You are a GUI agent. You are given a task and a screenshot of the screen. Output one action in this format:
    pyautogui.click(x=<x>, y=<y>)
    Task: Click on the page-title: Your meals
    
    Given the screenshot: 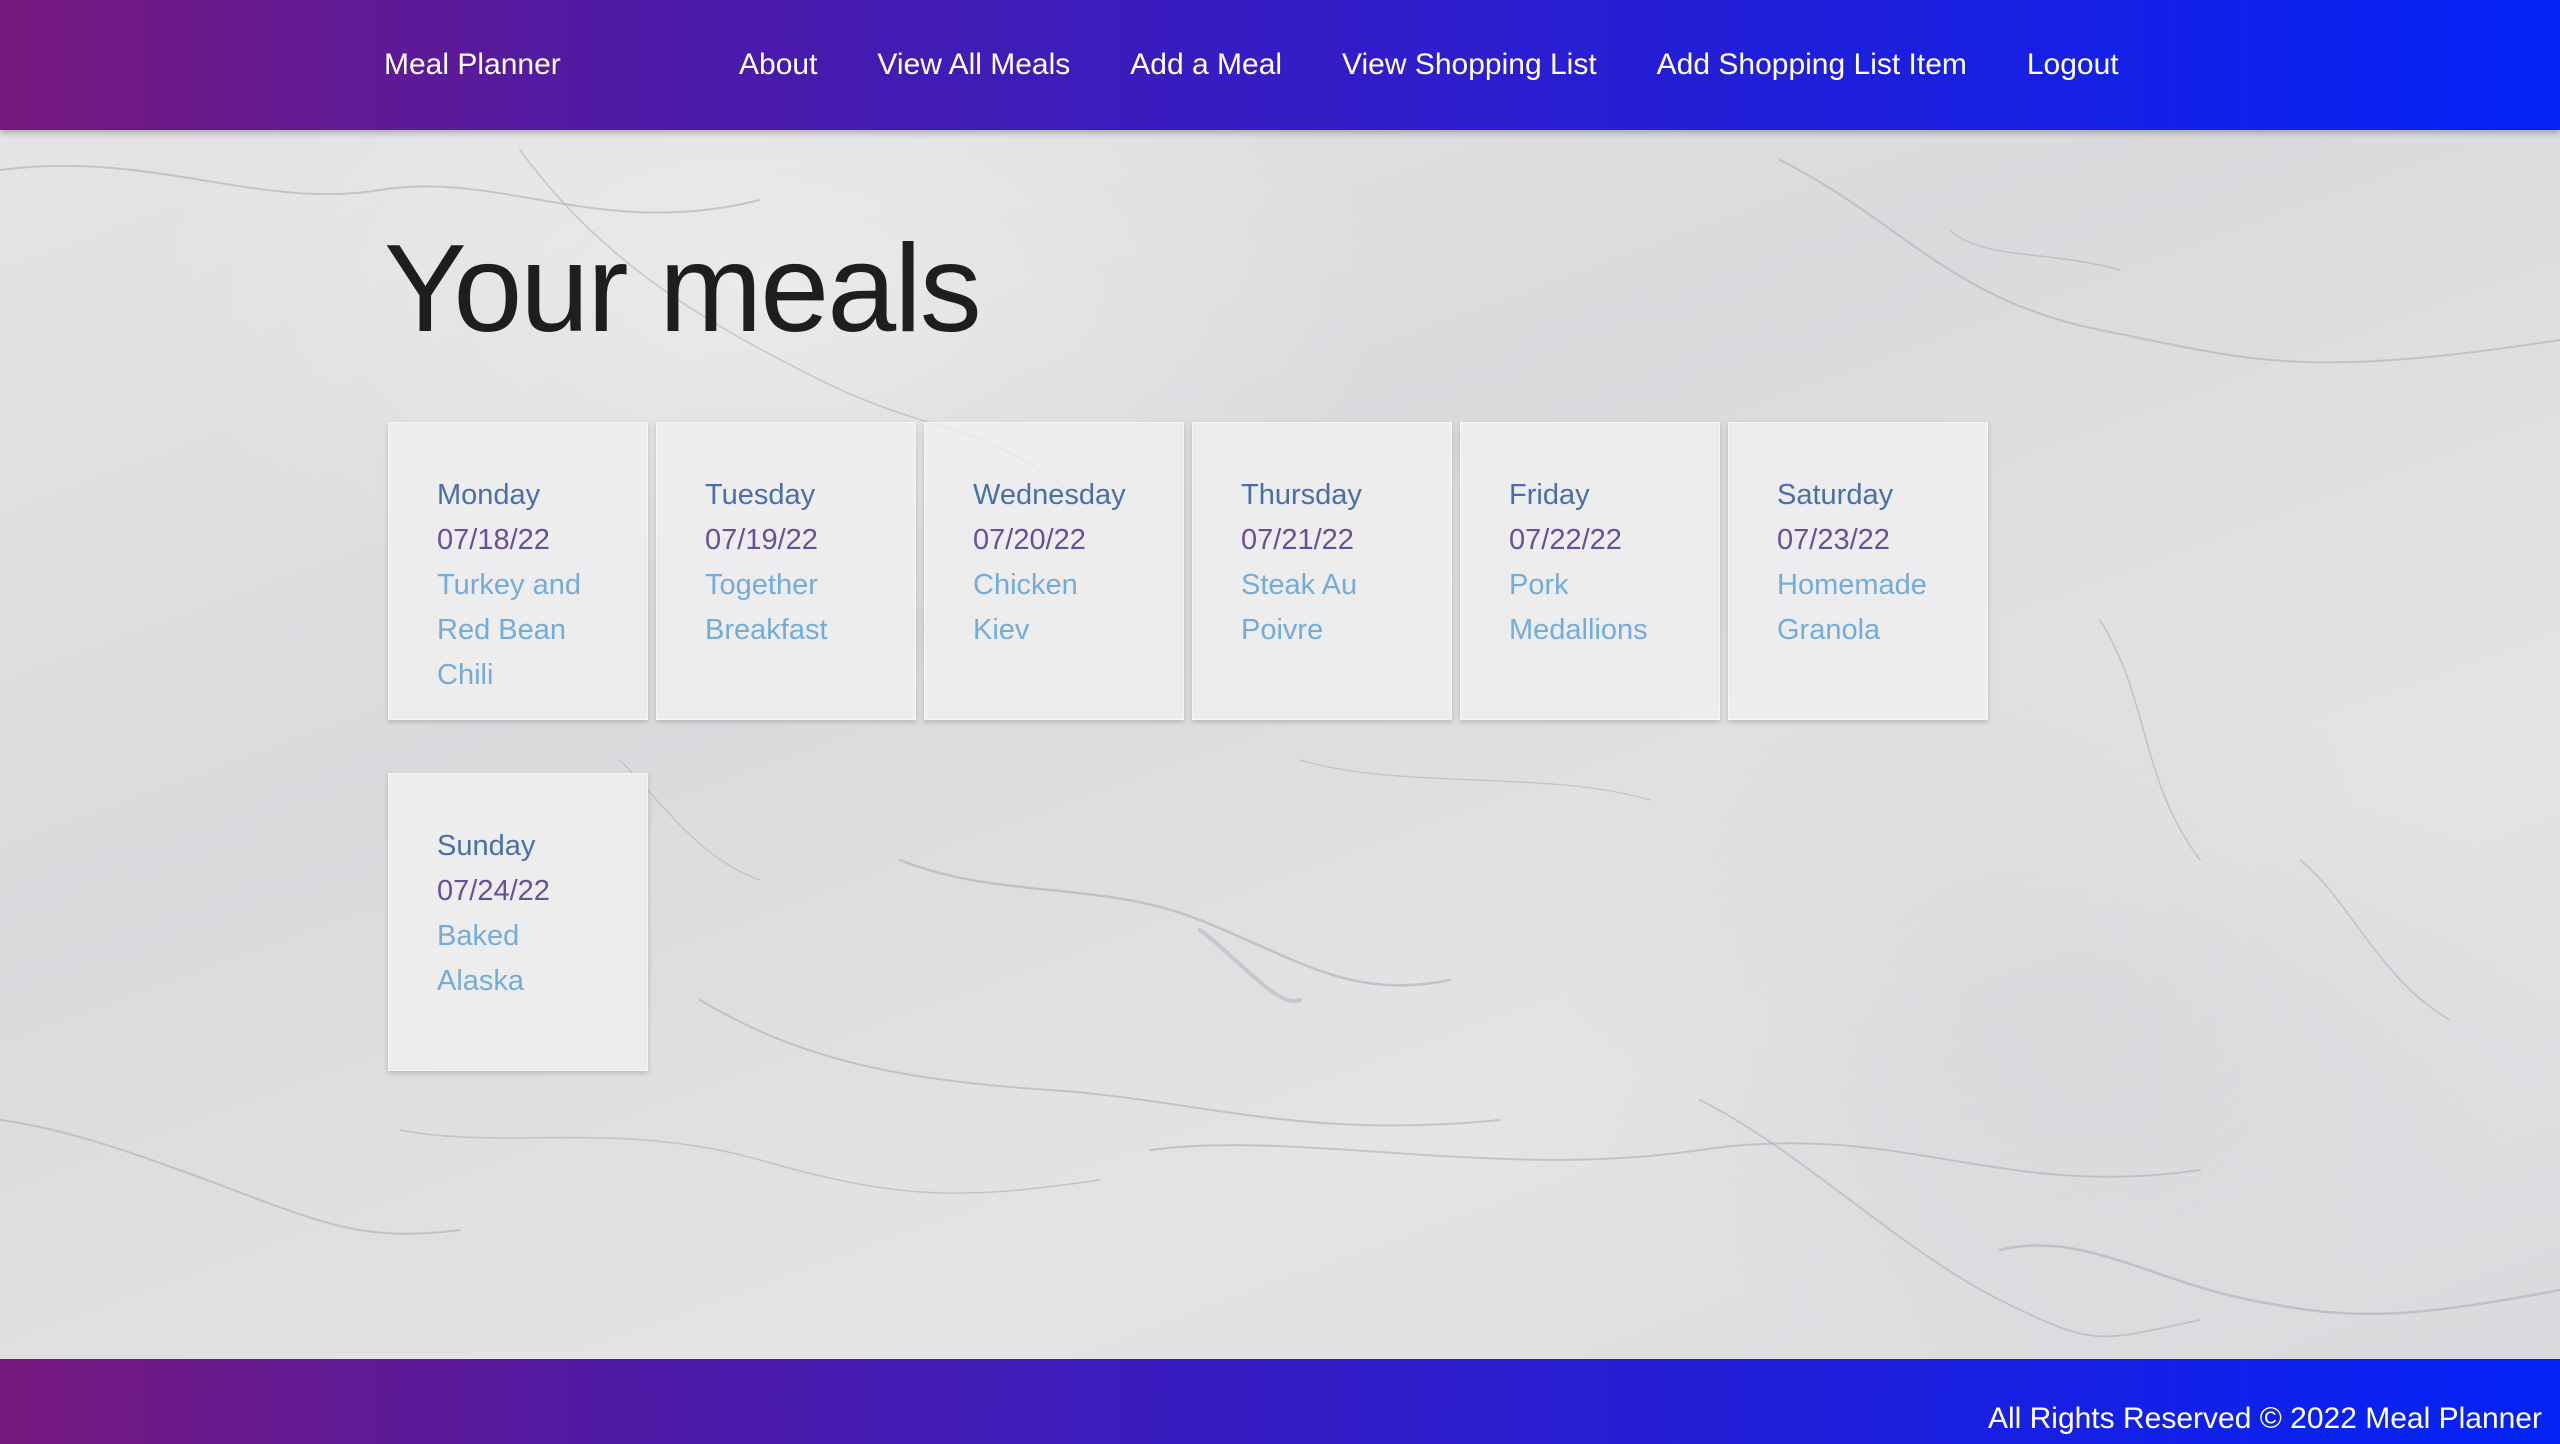 What is the action you would take?
    pyautogui.click(x=683, y=289)
    